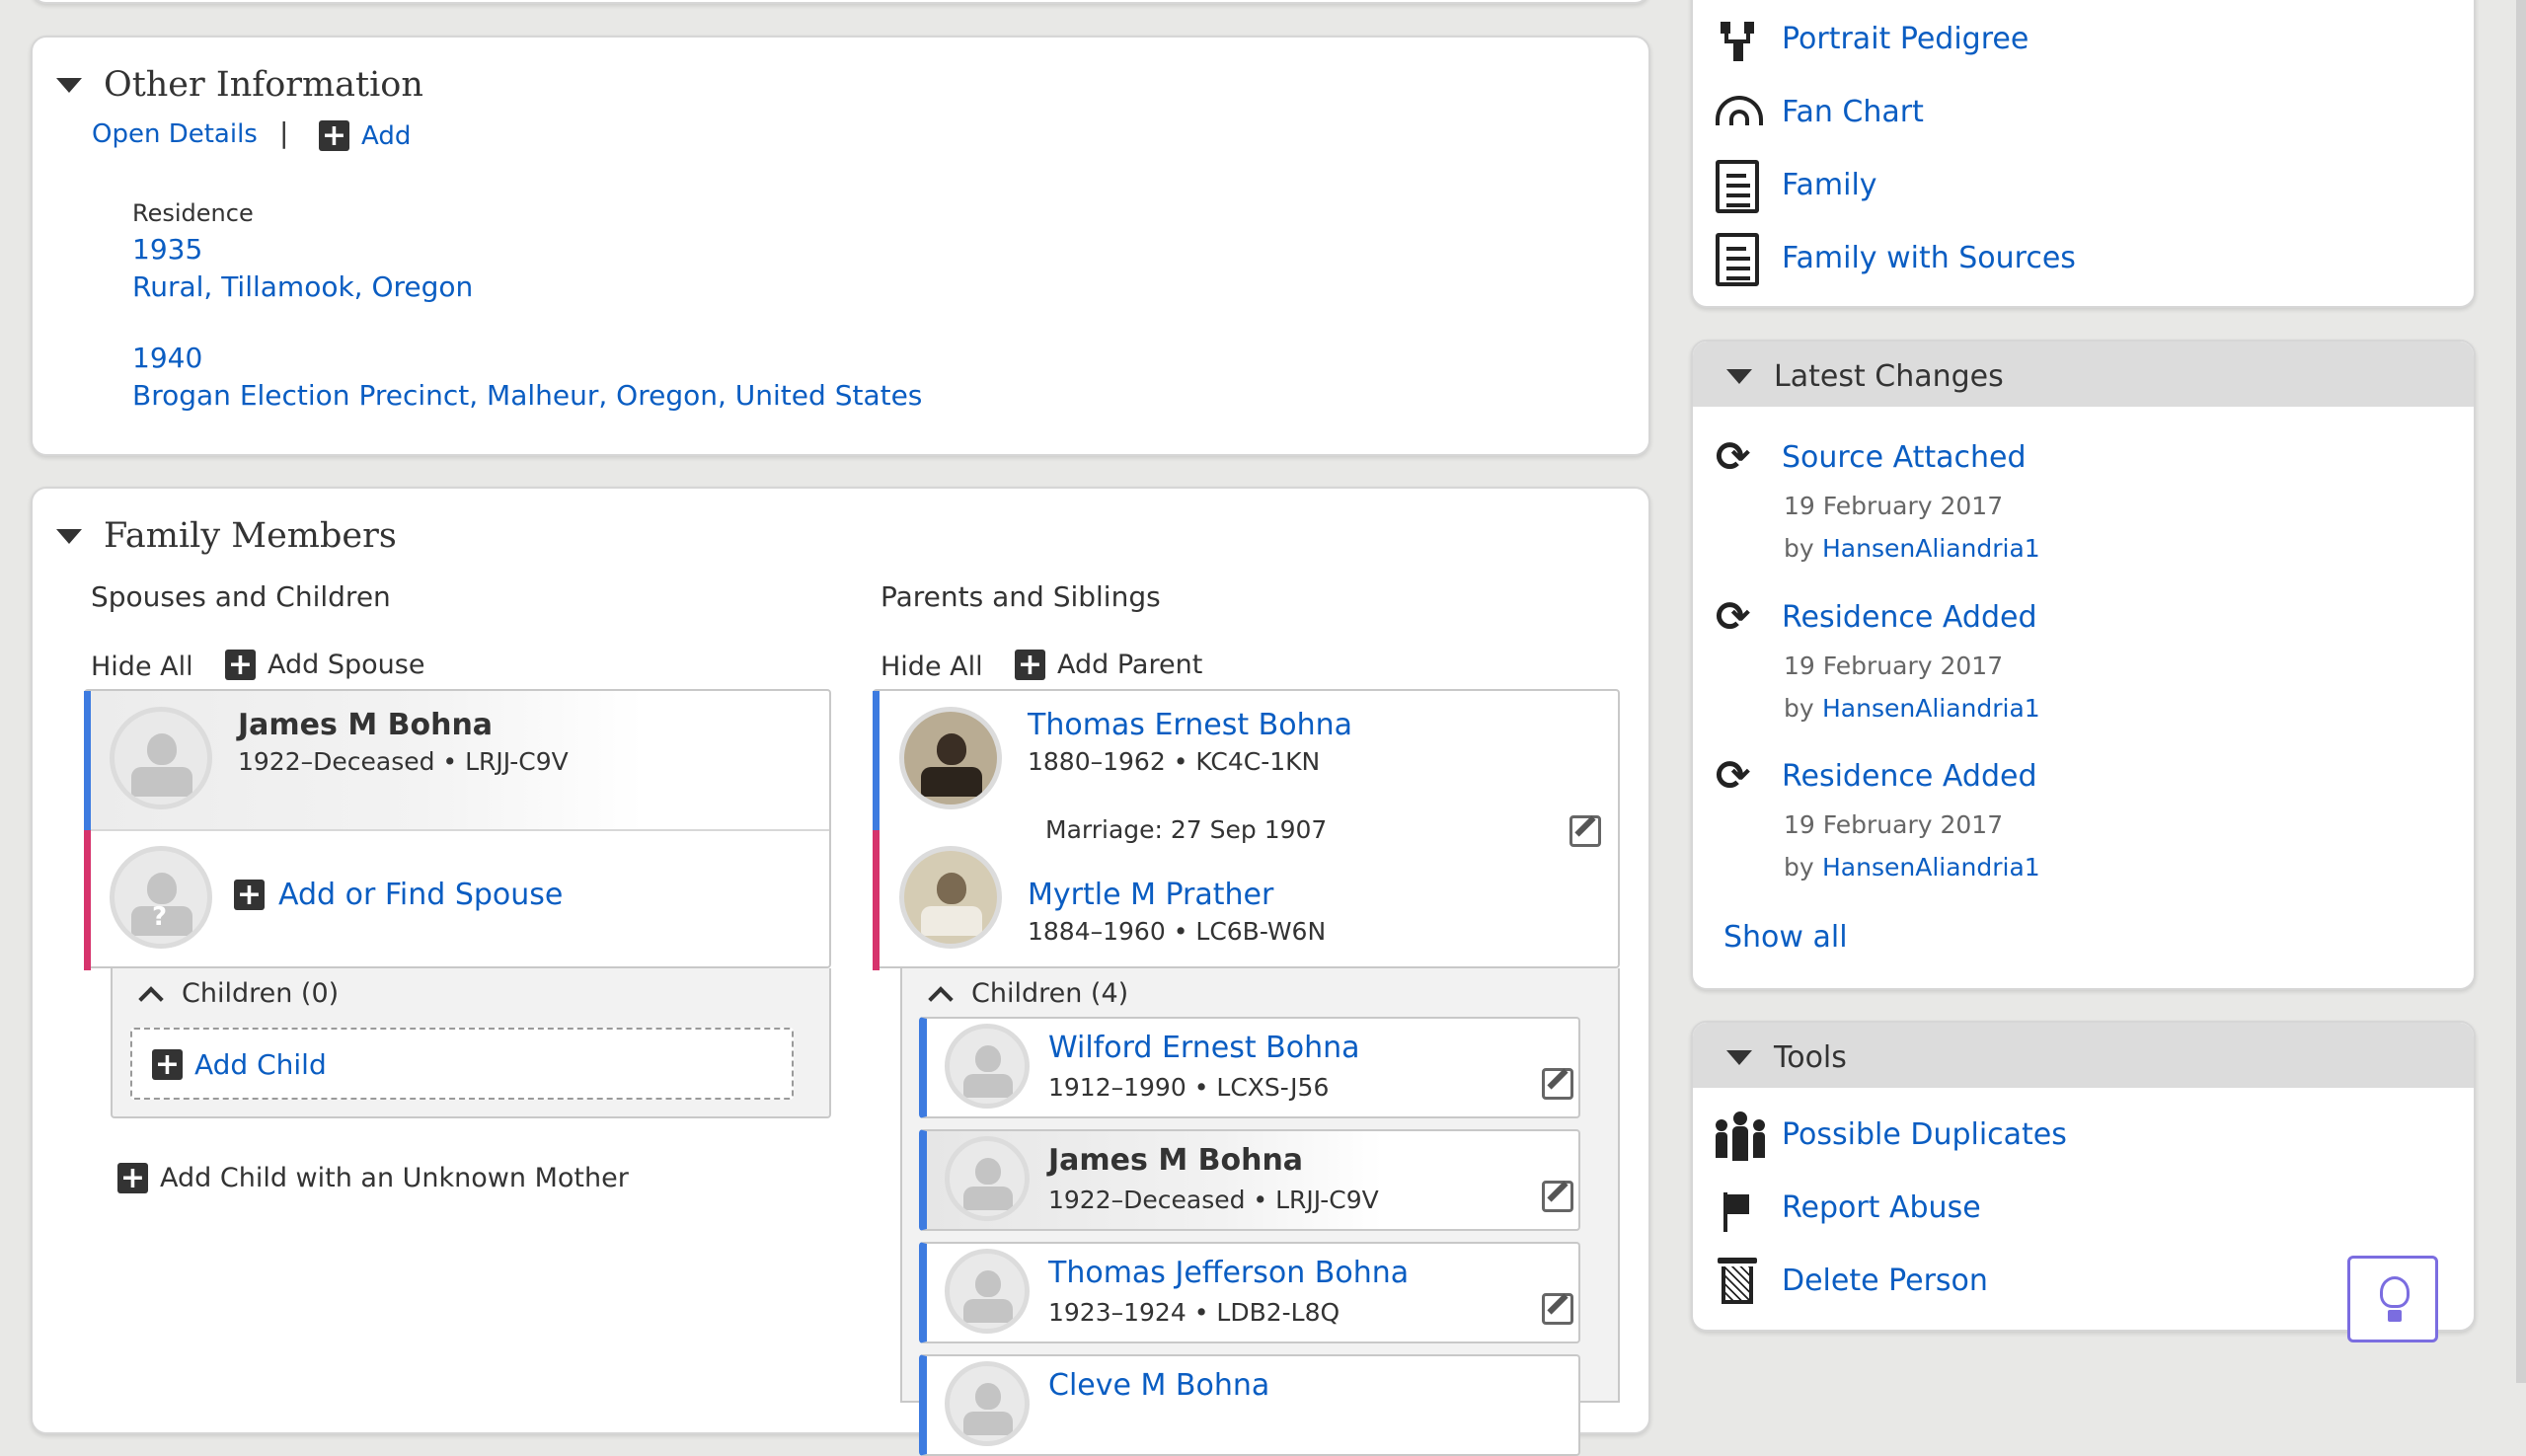 The image size is (2526, 1456). I want to click on child-info: 1912–1990 • LCXS-J56, so click(1189, 1087).